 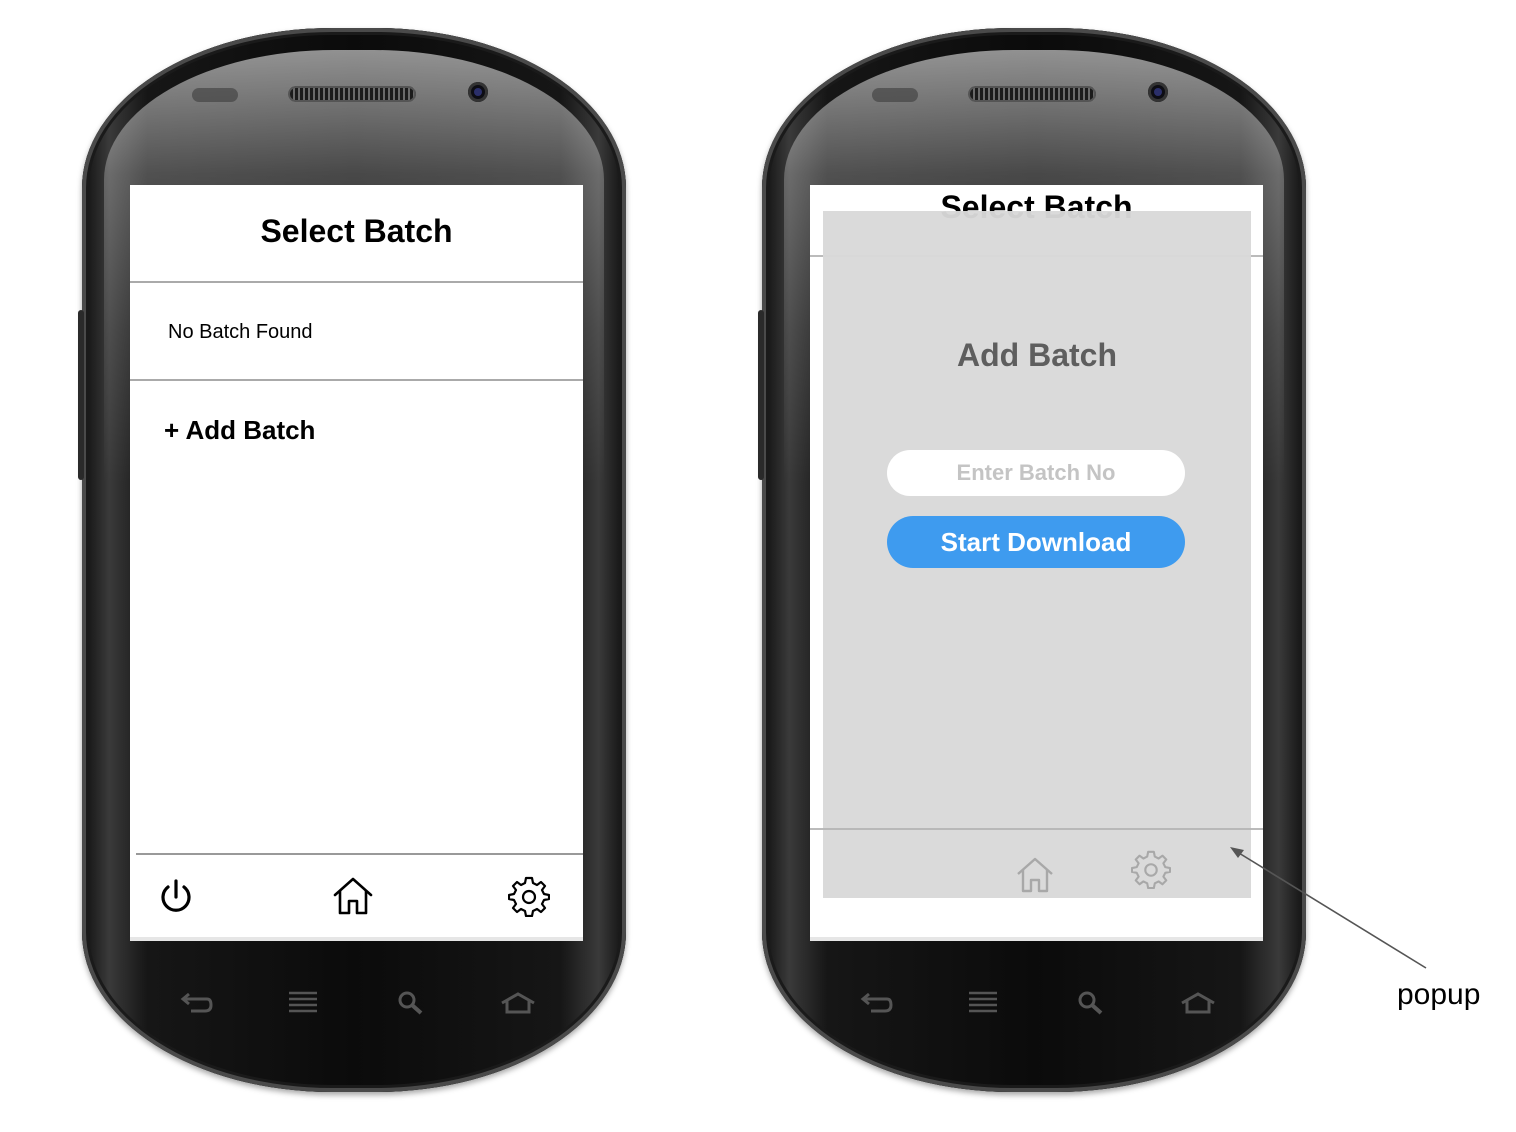 I want to click on popup-title: Add Batch, so click(x=1037, y=355).